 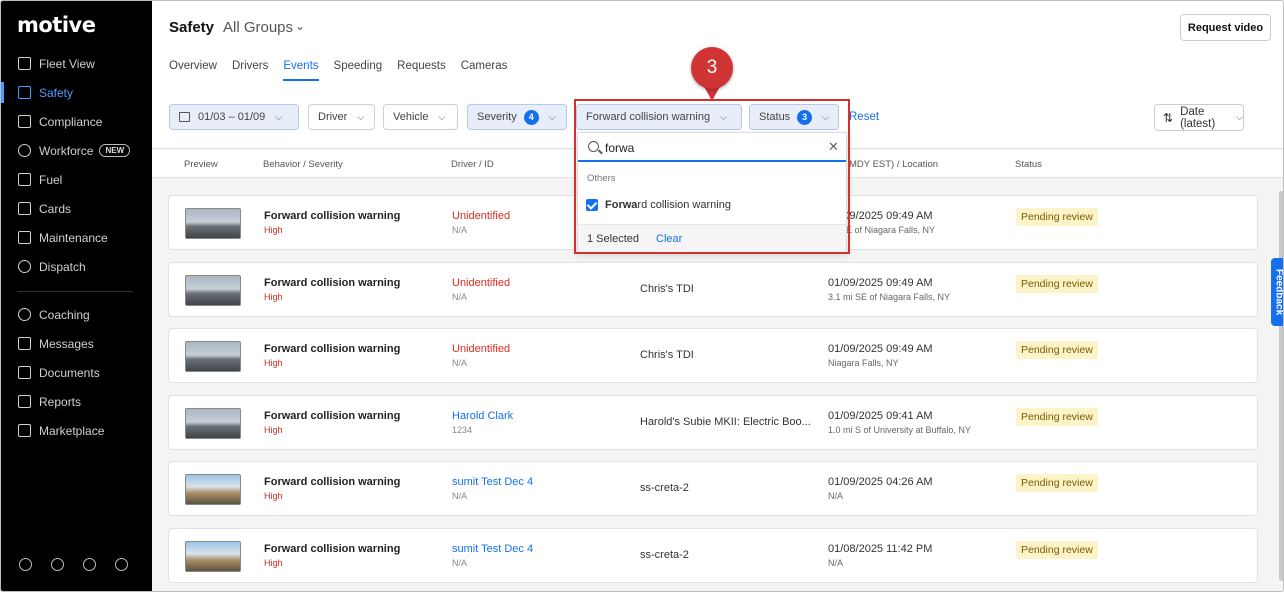 I want to click on calendar-icon, so click(x=184, y=117).